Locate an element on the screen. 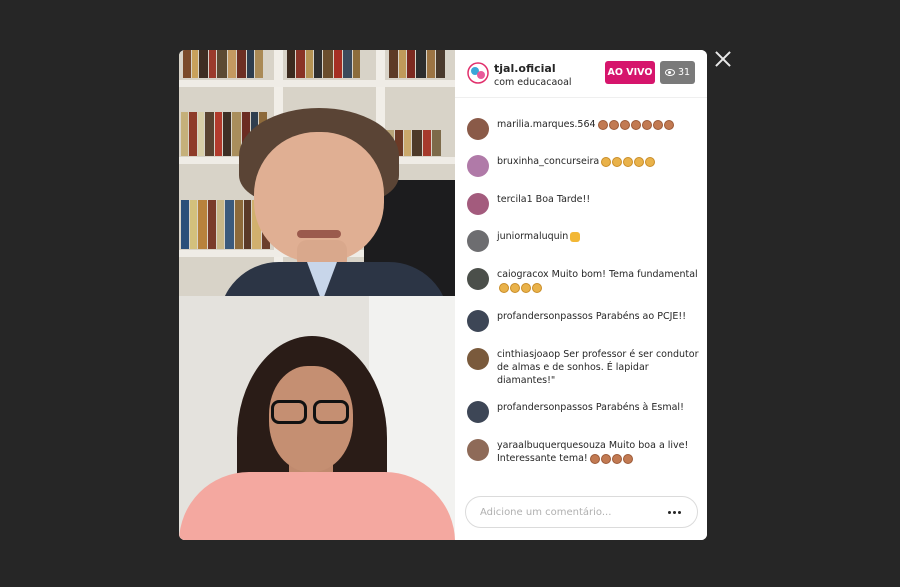  comment-text: caiogracox Muito bom! Tema fundamental is located at coordinates (599, 281).